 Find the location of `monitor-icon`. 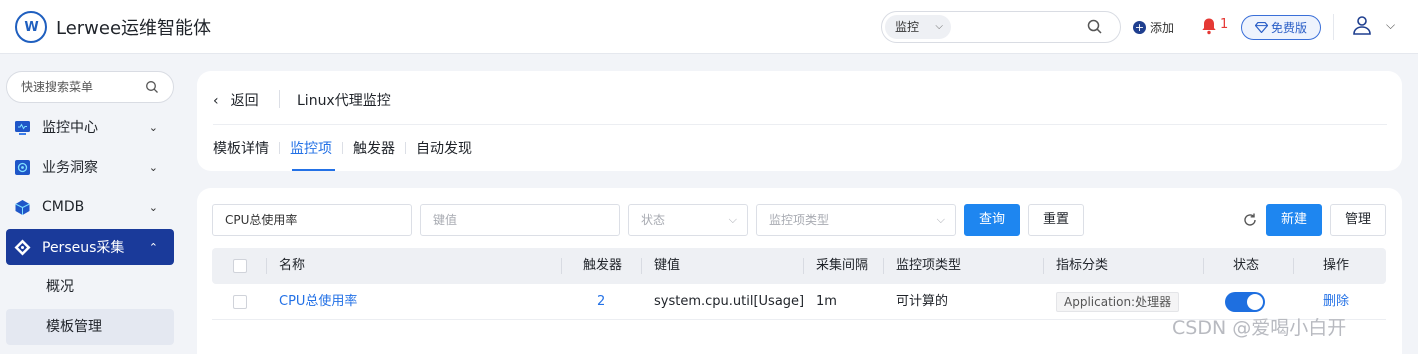

monitor-icon is located at coordinates (22, 127).